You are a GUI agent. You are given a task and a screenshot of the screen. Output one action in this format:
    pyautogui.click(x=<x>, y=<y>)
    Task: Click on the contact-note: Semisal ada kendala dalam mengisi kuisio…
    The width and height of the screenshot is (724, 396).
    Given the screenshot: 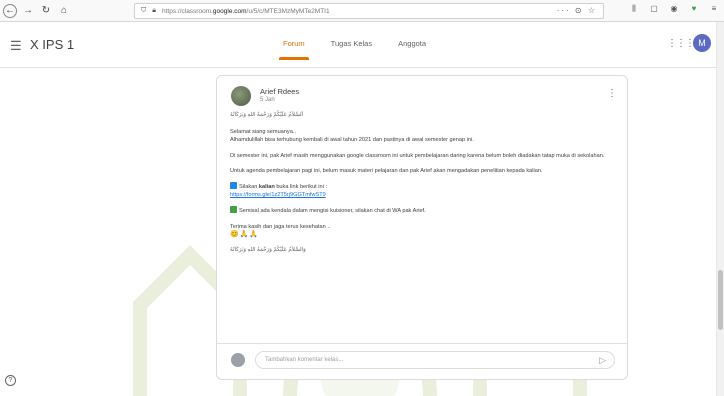 What is the action you would take?
    pyautogui.click(x=332, y=211)
    